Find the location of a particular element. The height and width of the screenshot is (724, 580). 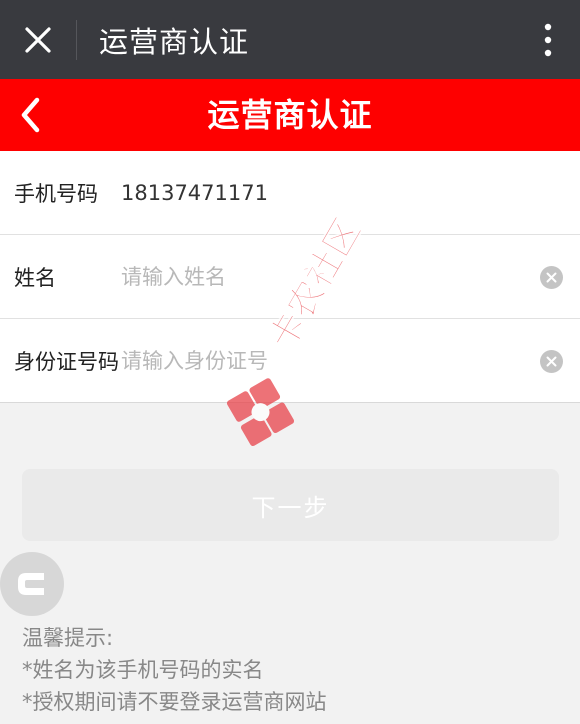

phone-label: 手机号码 is located at coordinates (56, 193).